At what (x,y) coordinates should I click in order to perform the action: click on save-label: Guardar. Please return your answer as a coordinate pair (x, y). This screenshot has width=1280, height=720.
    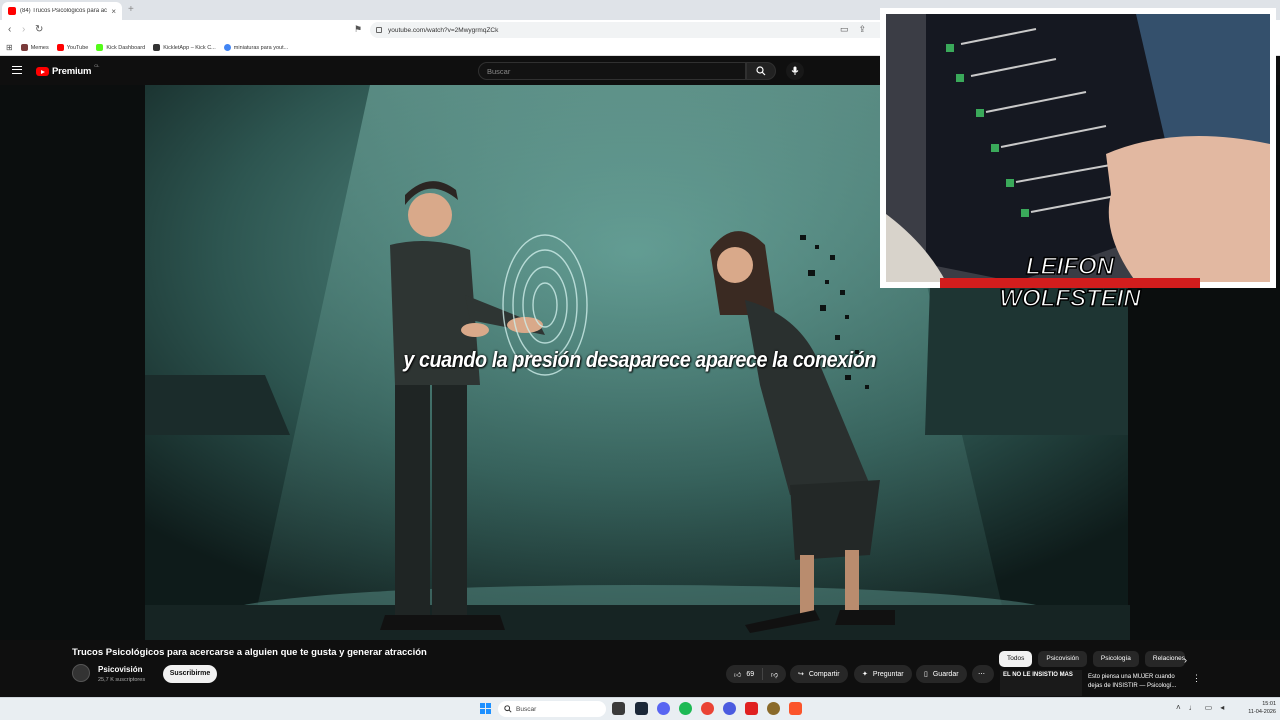
    Looking at the image, I should click on (945, 674).